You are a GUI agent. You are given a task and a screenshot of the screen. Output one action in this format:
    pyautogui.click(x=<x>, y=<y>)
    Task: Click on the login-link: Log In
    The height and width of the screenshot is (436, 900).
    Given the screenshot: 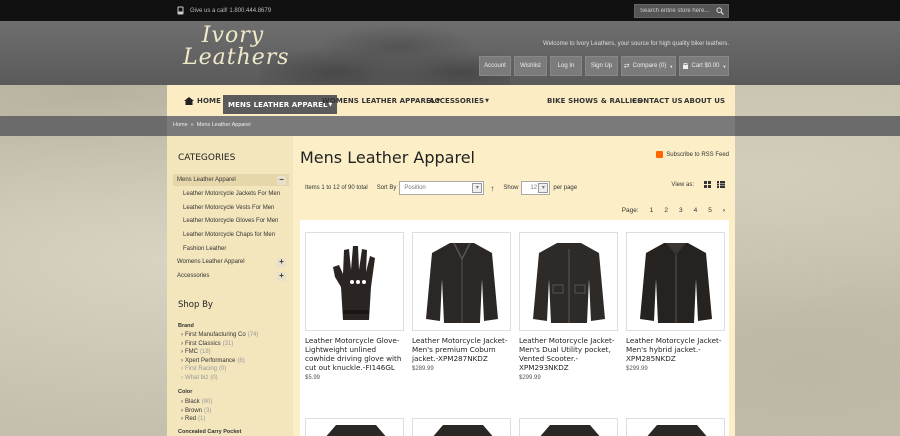 What is the action you would take?
    pyautogui.click(x=566, y=66)
    